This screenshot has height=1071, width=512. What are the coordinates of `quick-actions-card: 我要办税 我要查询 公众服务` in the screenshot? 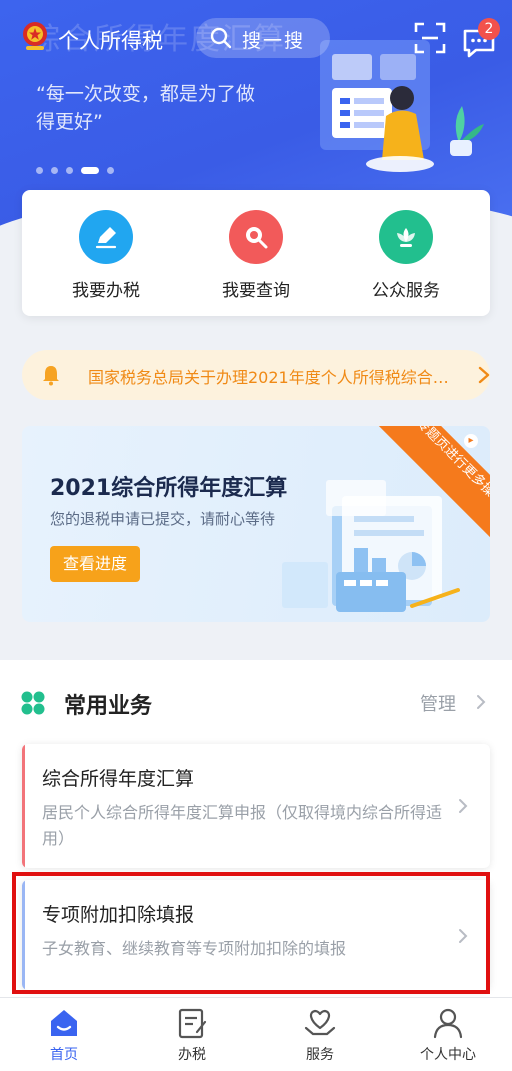 It's located at (256, 253).